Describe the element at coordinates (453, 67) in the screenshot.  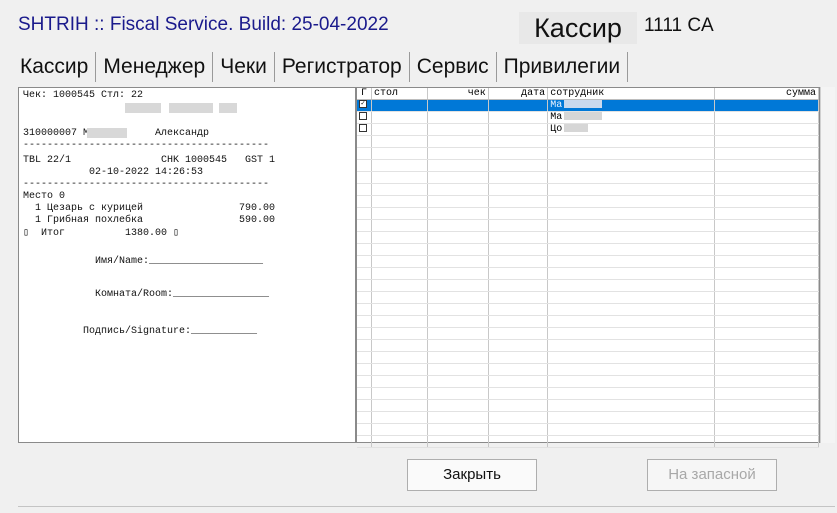
I see `tab-service: Сервис` at that location.